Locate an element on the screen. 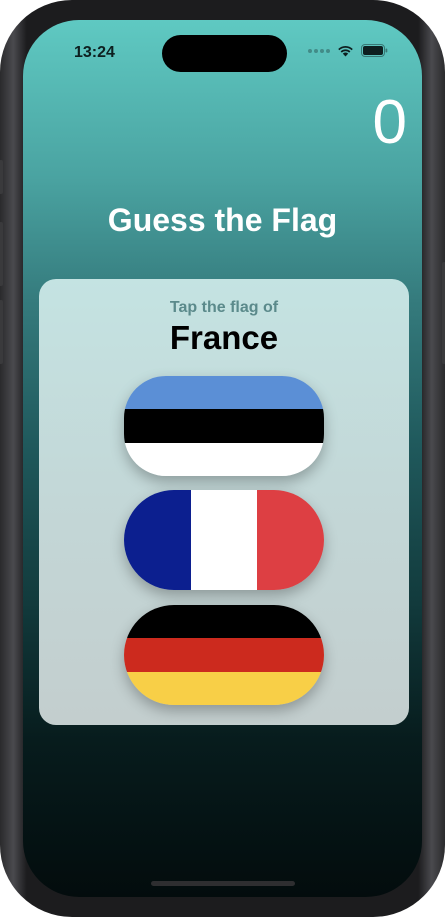 This screenshot has height=917, width=445. question-prompt: Tap the flag of is located at coordinates (224, 307).